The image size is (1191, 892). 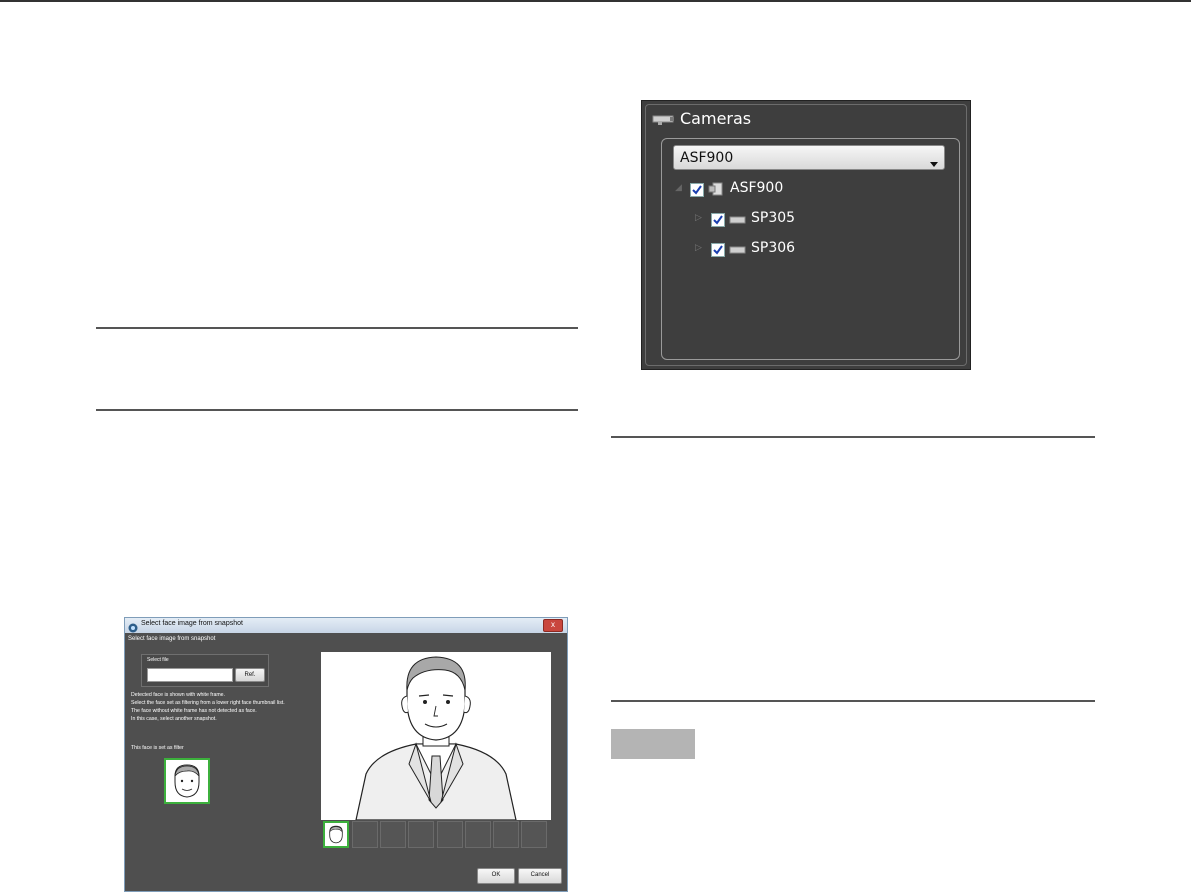 What do you see at coordinates (595, 1) in the screenshot?
I see `top-rule` at bounding box center [595, 1].